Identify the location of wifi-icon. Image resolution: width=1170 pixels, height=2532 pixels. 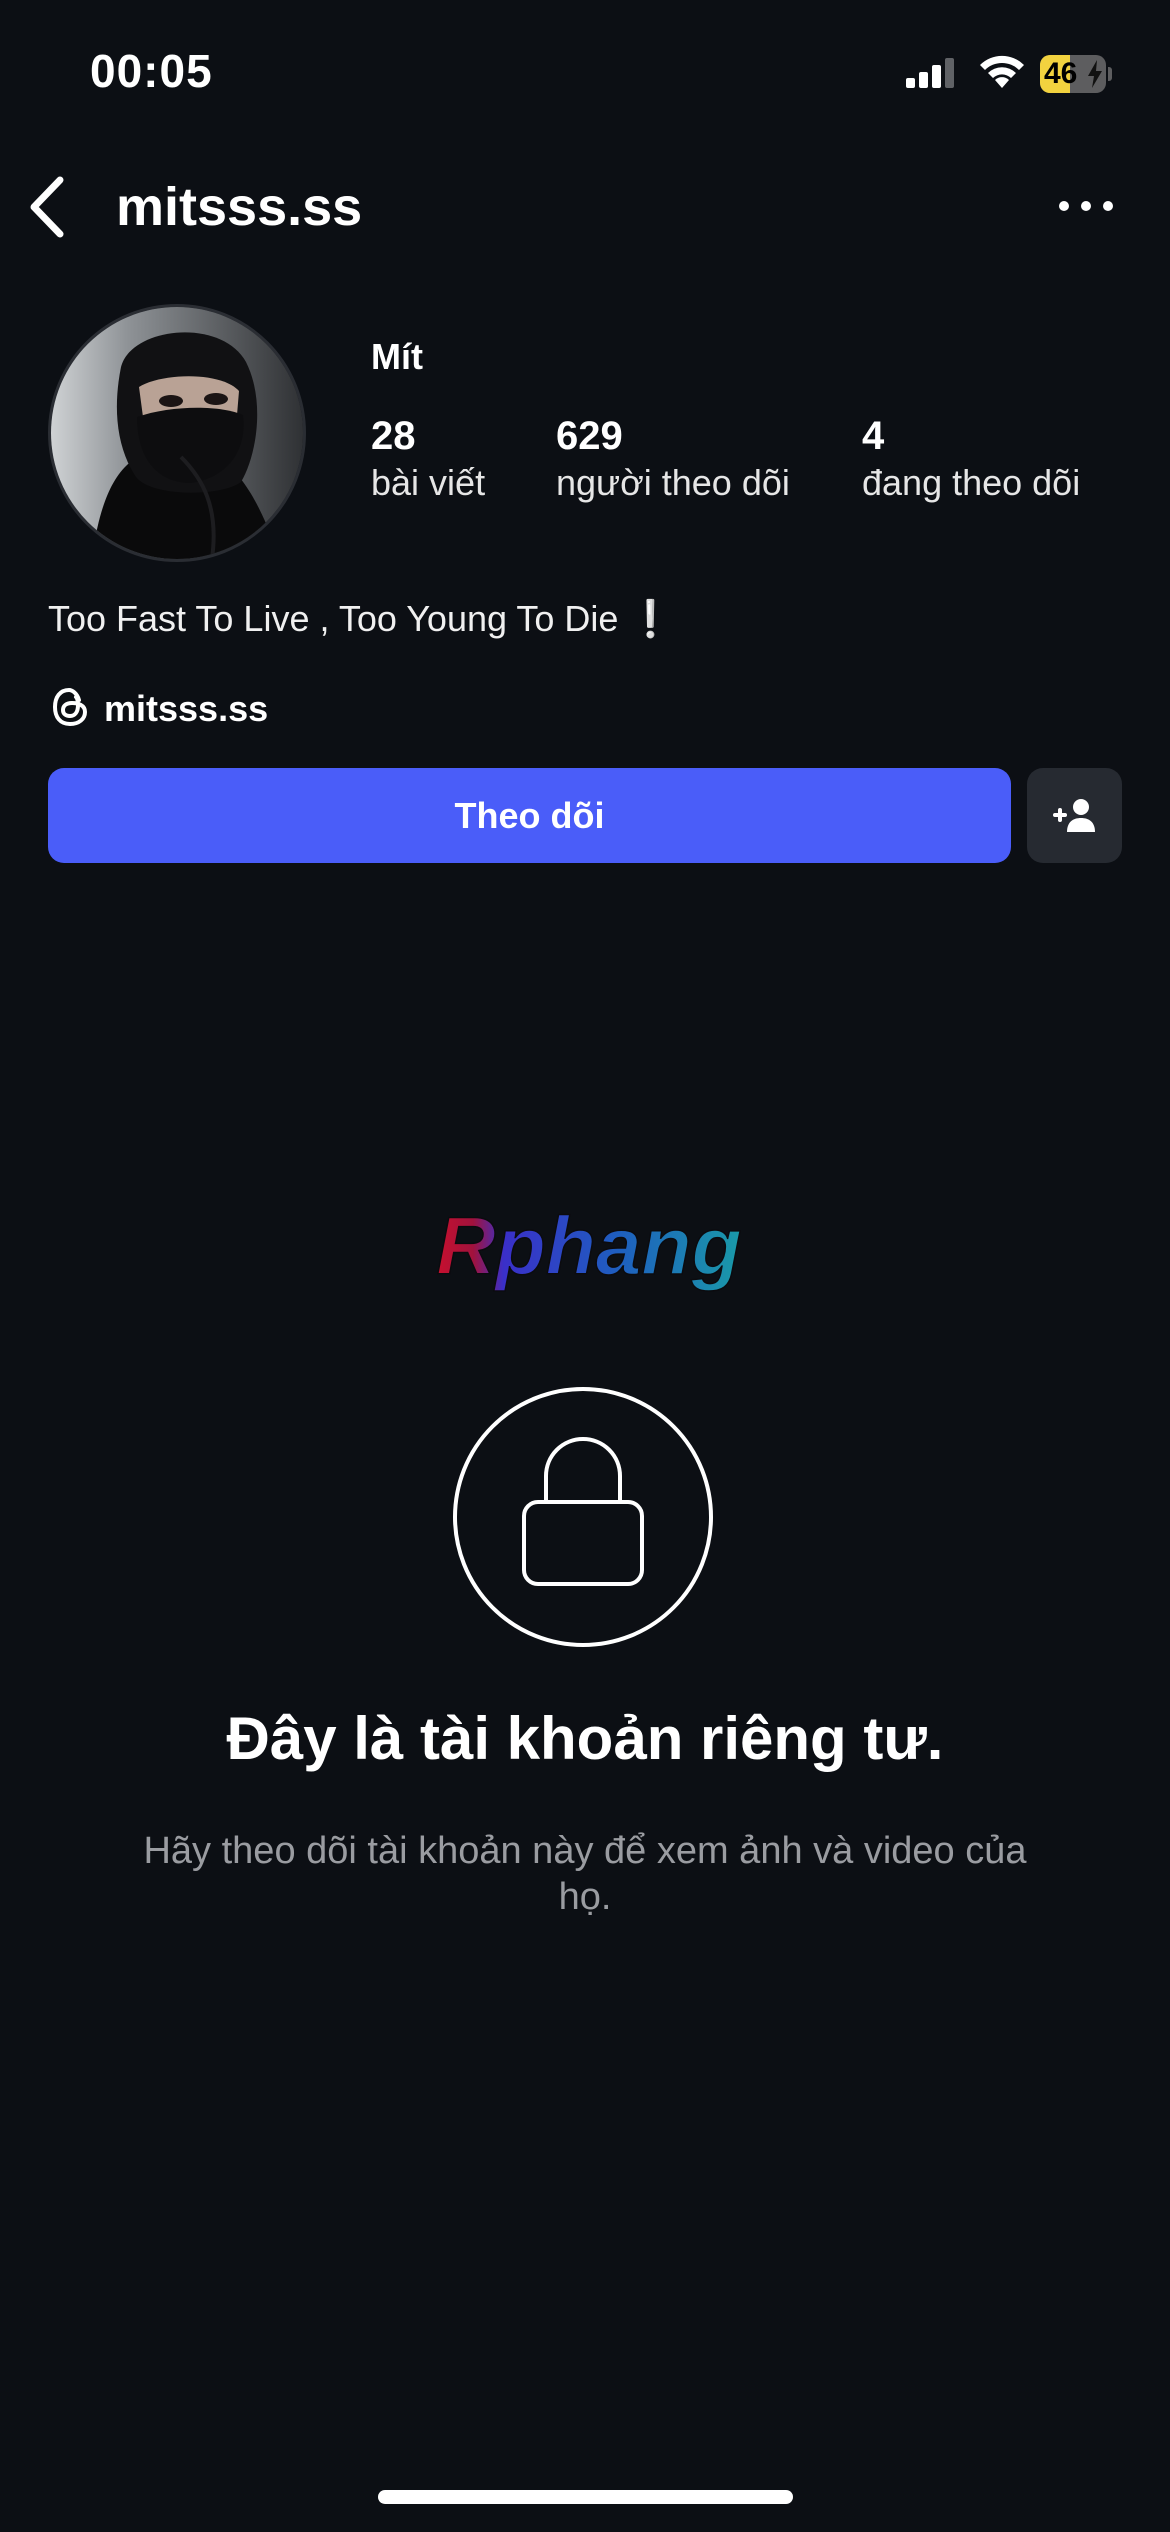
(1002, 71).